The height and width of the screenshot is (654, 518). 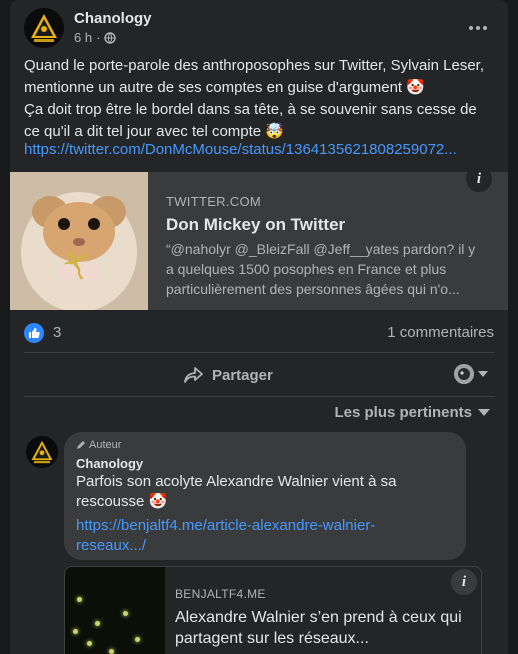 I want to click on hamster-image, so click(x=79, y=242).